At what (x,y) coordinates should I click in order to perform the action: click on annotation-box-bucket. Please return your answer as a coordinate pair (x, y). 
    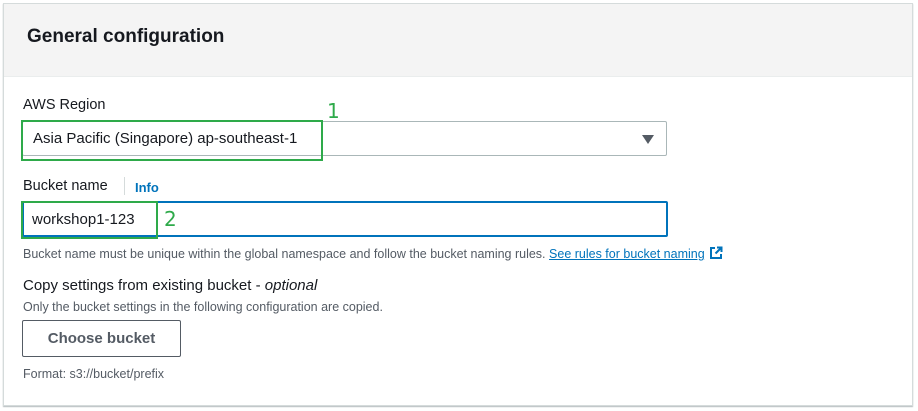
    Looking at the image, I should click on (89, 220).